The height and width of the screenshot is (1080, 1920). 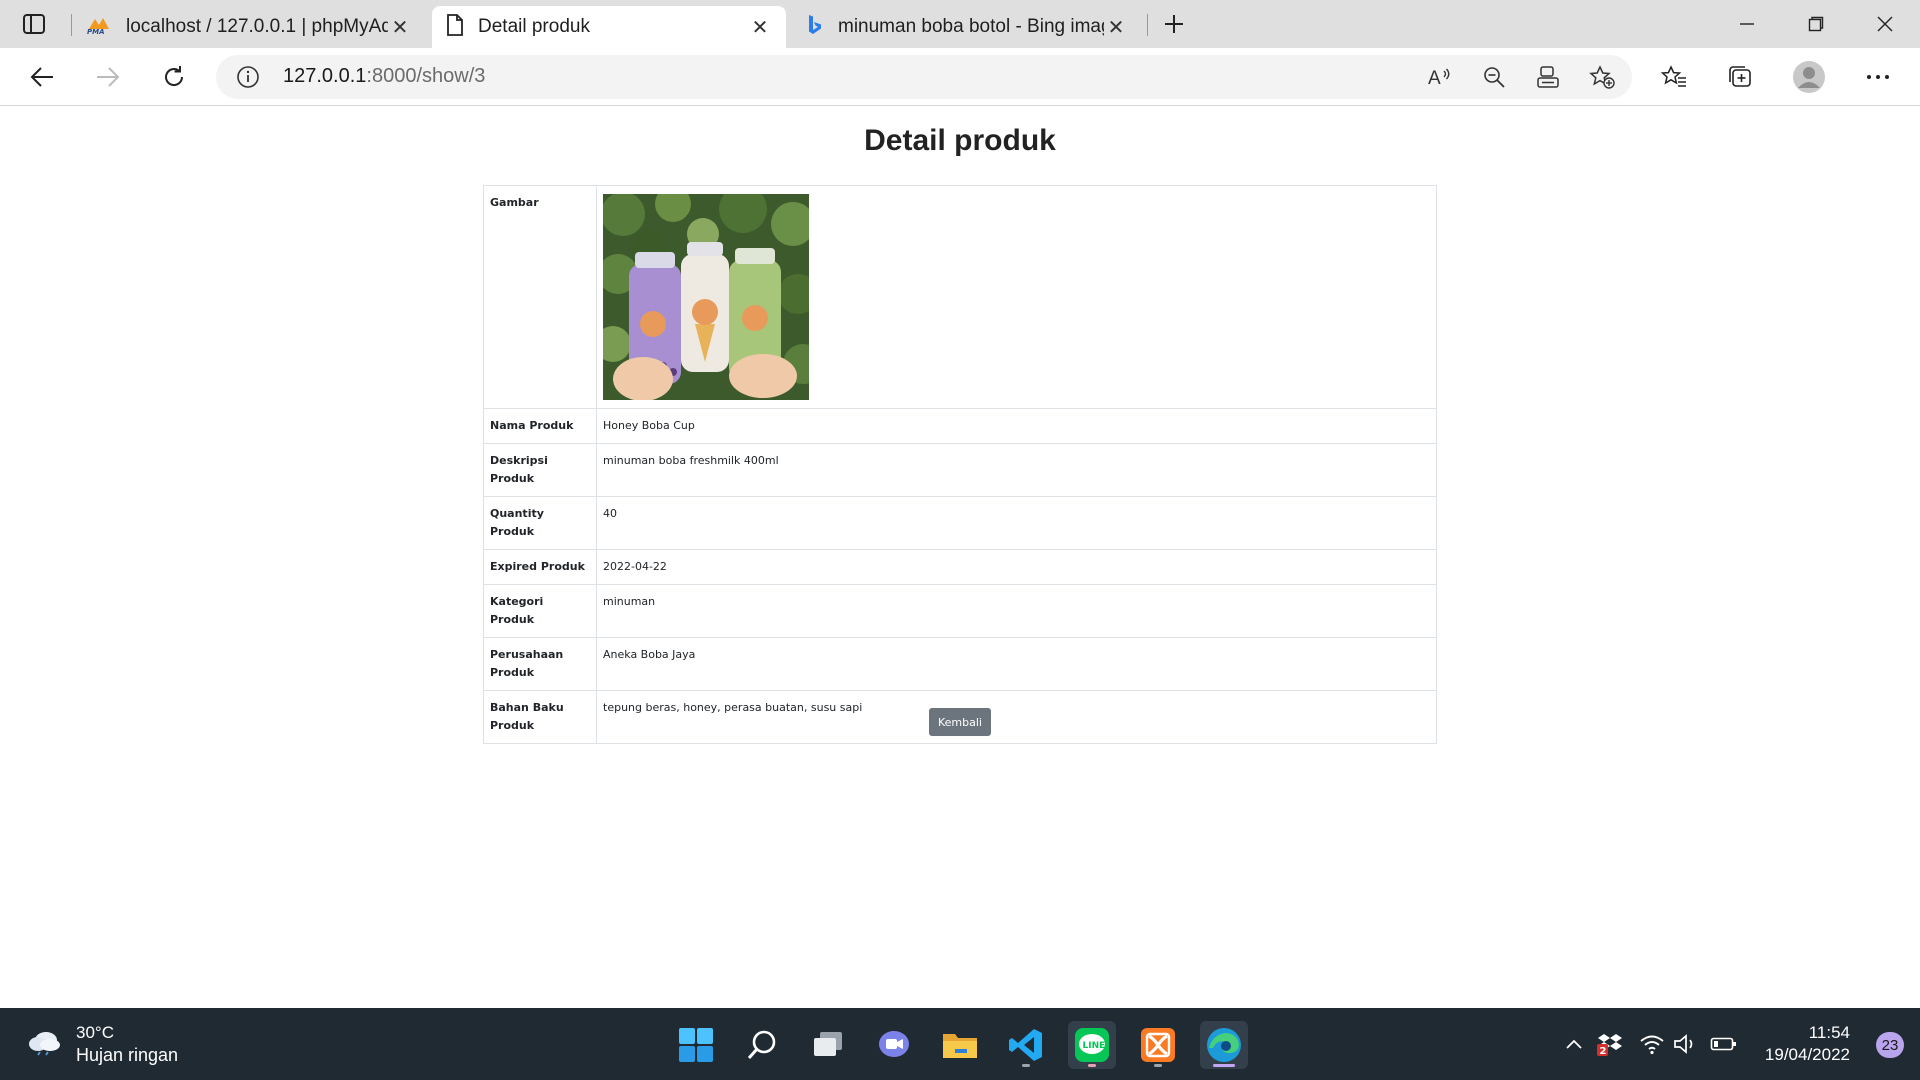 I want to click on tab-title: Detail produk, so click(x=534, y=26).